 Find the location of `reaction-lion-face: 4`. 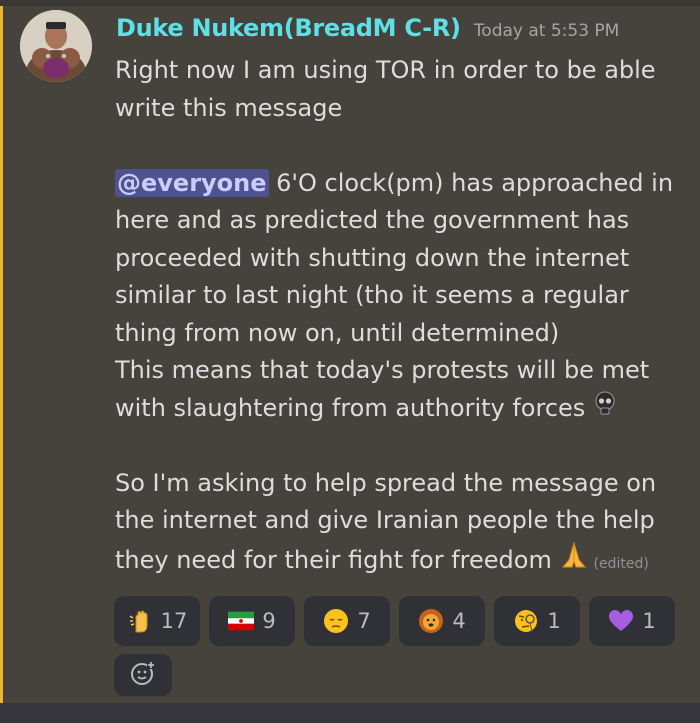

reaction-lion-face: 4 is located at coordinates (442, 621).